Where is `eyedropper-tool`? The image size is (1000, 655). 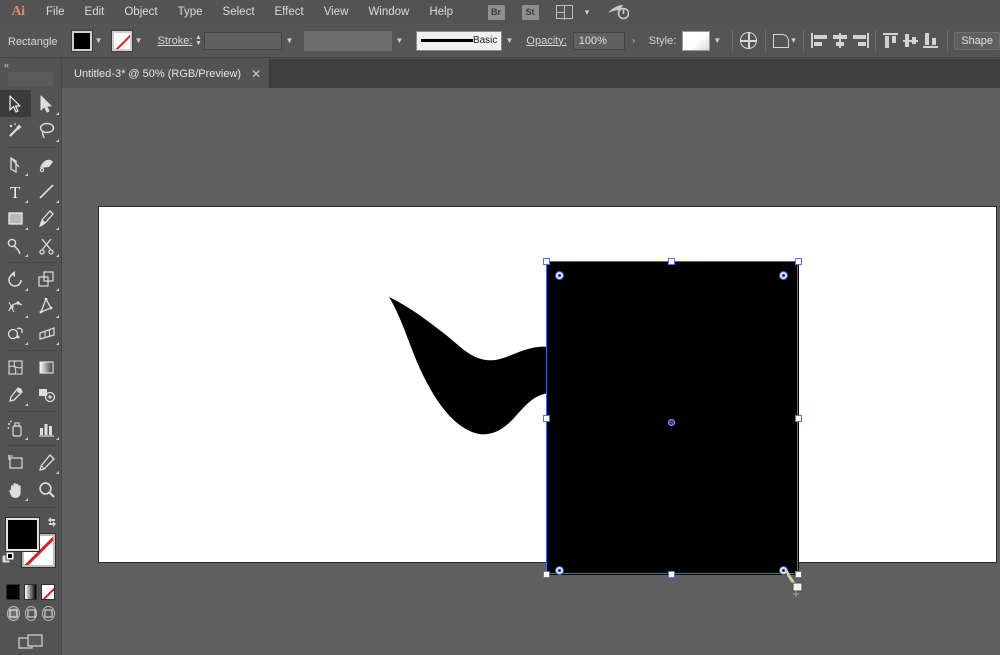
eyedropper-tool is located at coordinates (15, 394).